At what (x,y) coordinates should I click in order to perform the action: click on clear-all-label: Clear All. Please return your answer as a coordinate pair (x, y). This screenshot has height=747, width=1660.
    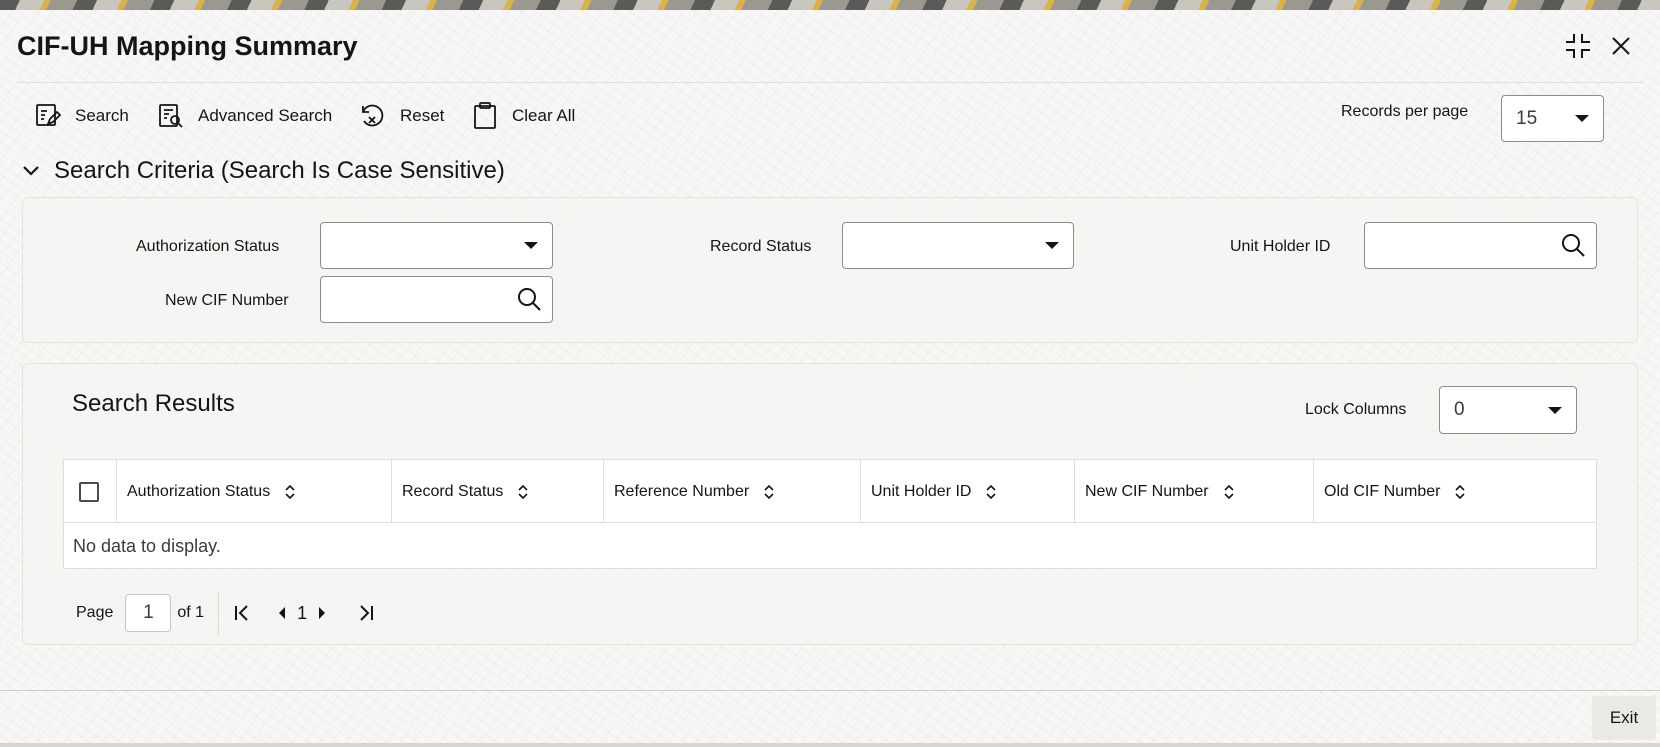
    Looking at the image, I should click on (544, 115).